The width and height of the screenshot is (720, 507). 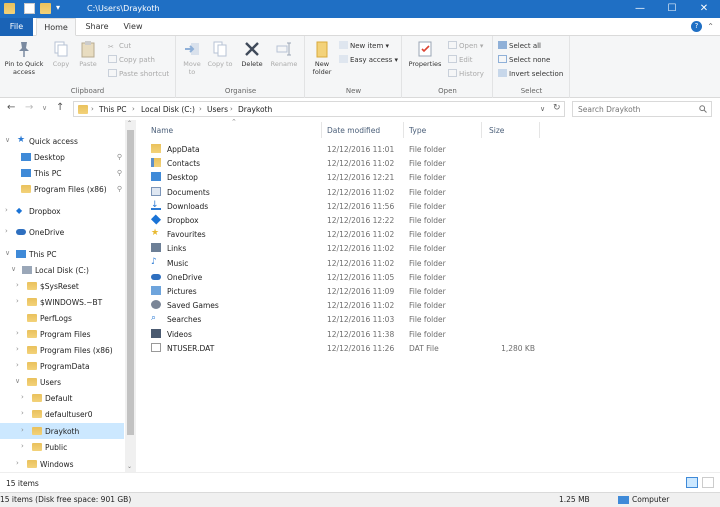 What do you see at coordinates (347, 192) in the screenshot?
I see `file-row: Documents 12/12/2016 11:02 File folder` at bounding box center [347, 192].